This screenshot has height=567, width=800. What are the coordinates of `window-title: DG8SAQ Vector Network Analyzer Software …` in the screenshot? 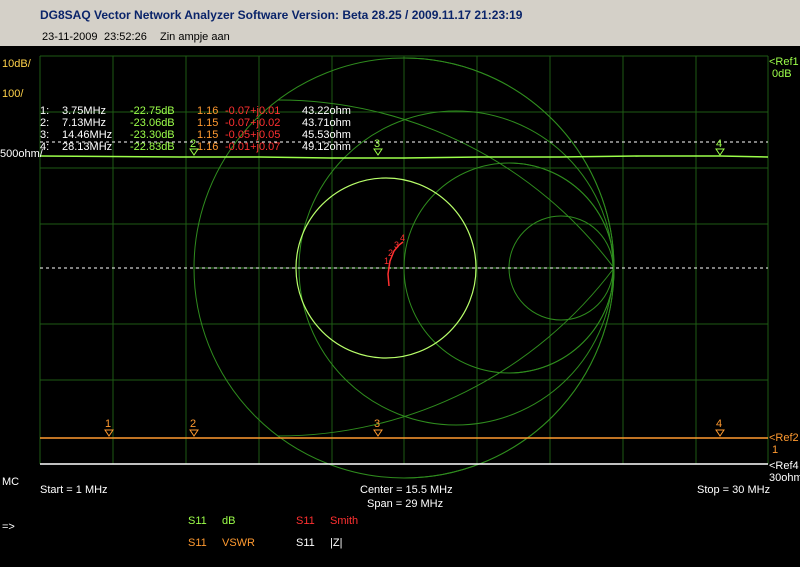 It's located at (281, 15).